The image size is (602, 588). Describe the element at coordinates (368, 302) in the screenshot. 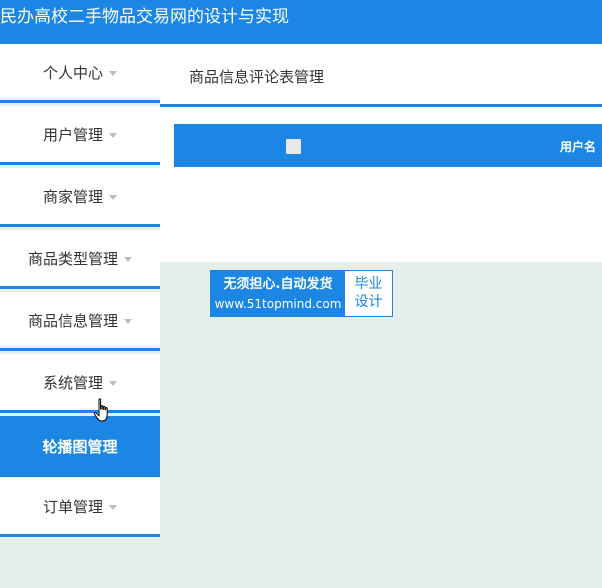

I see `watermark-right-line2: 设计` at that location.